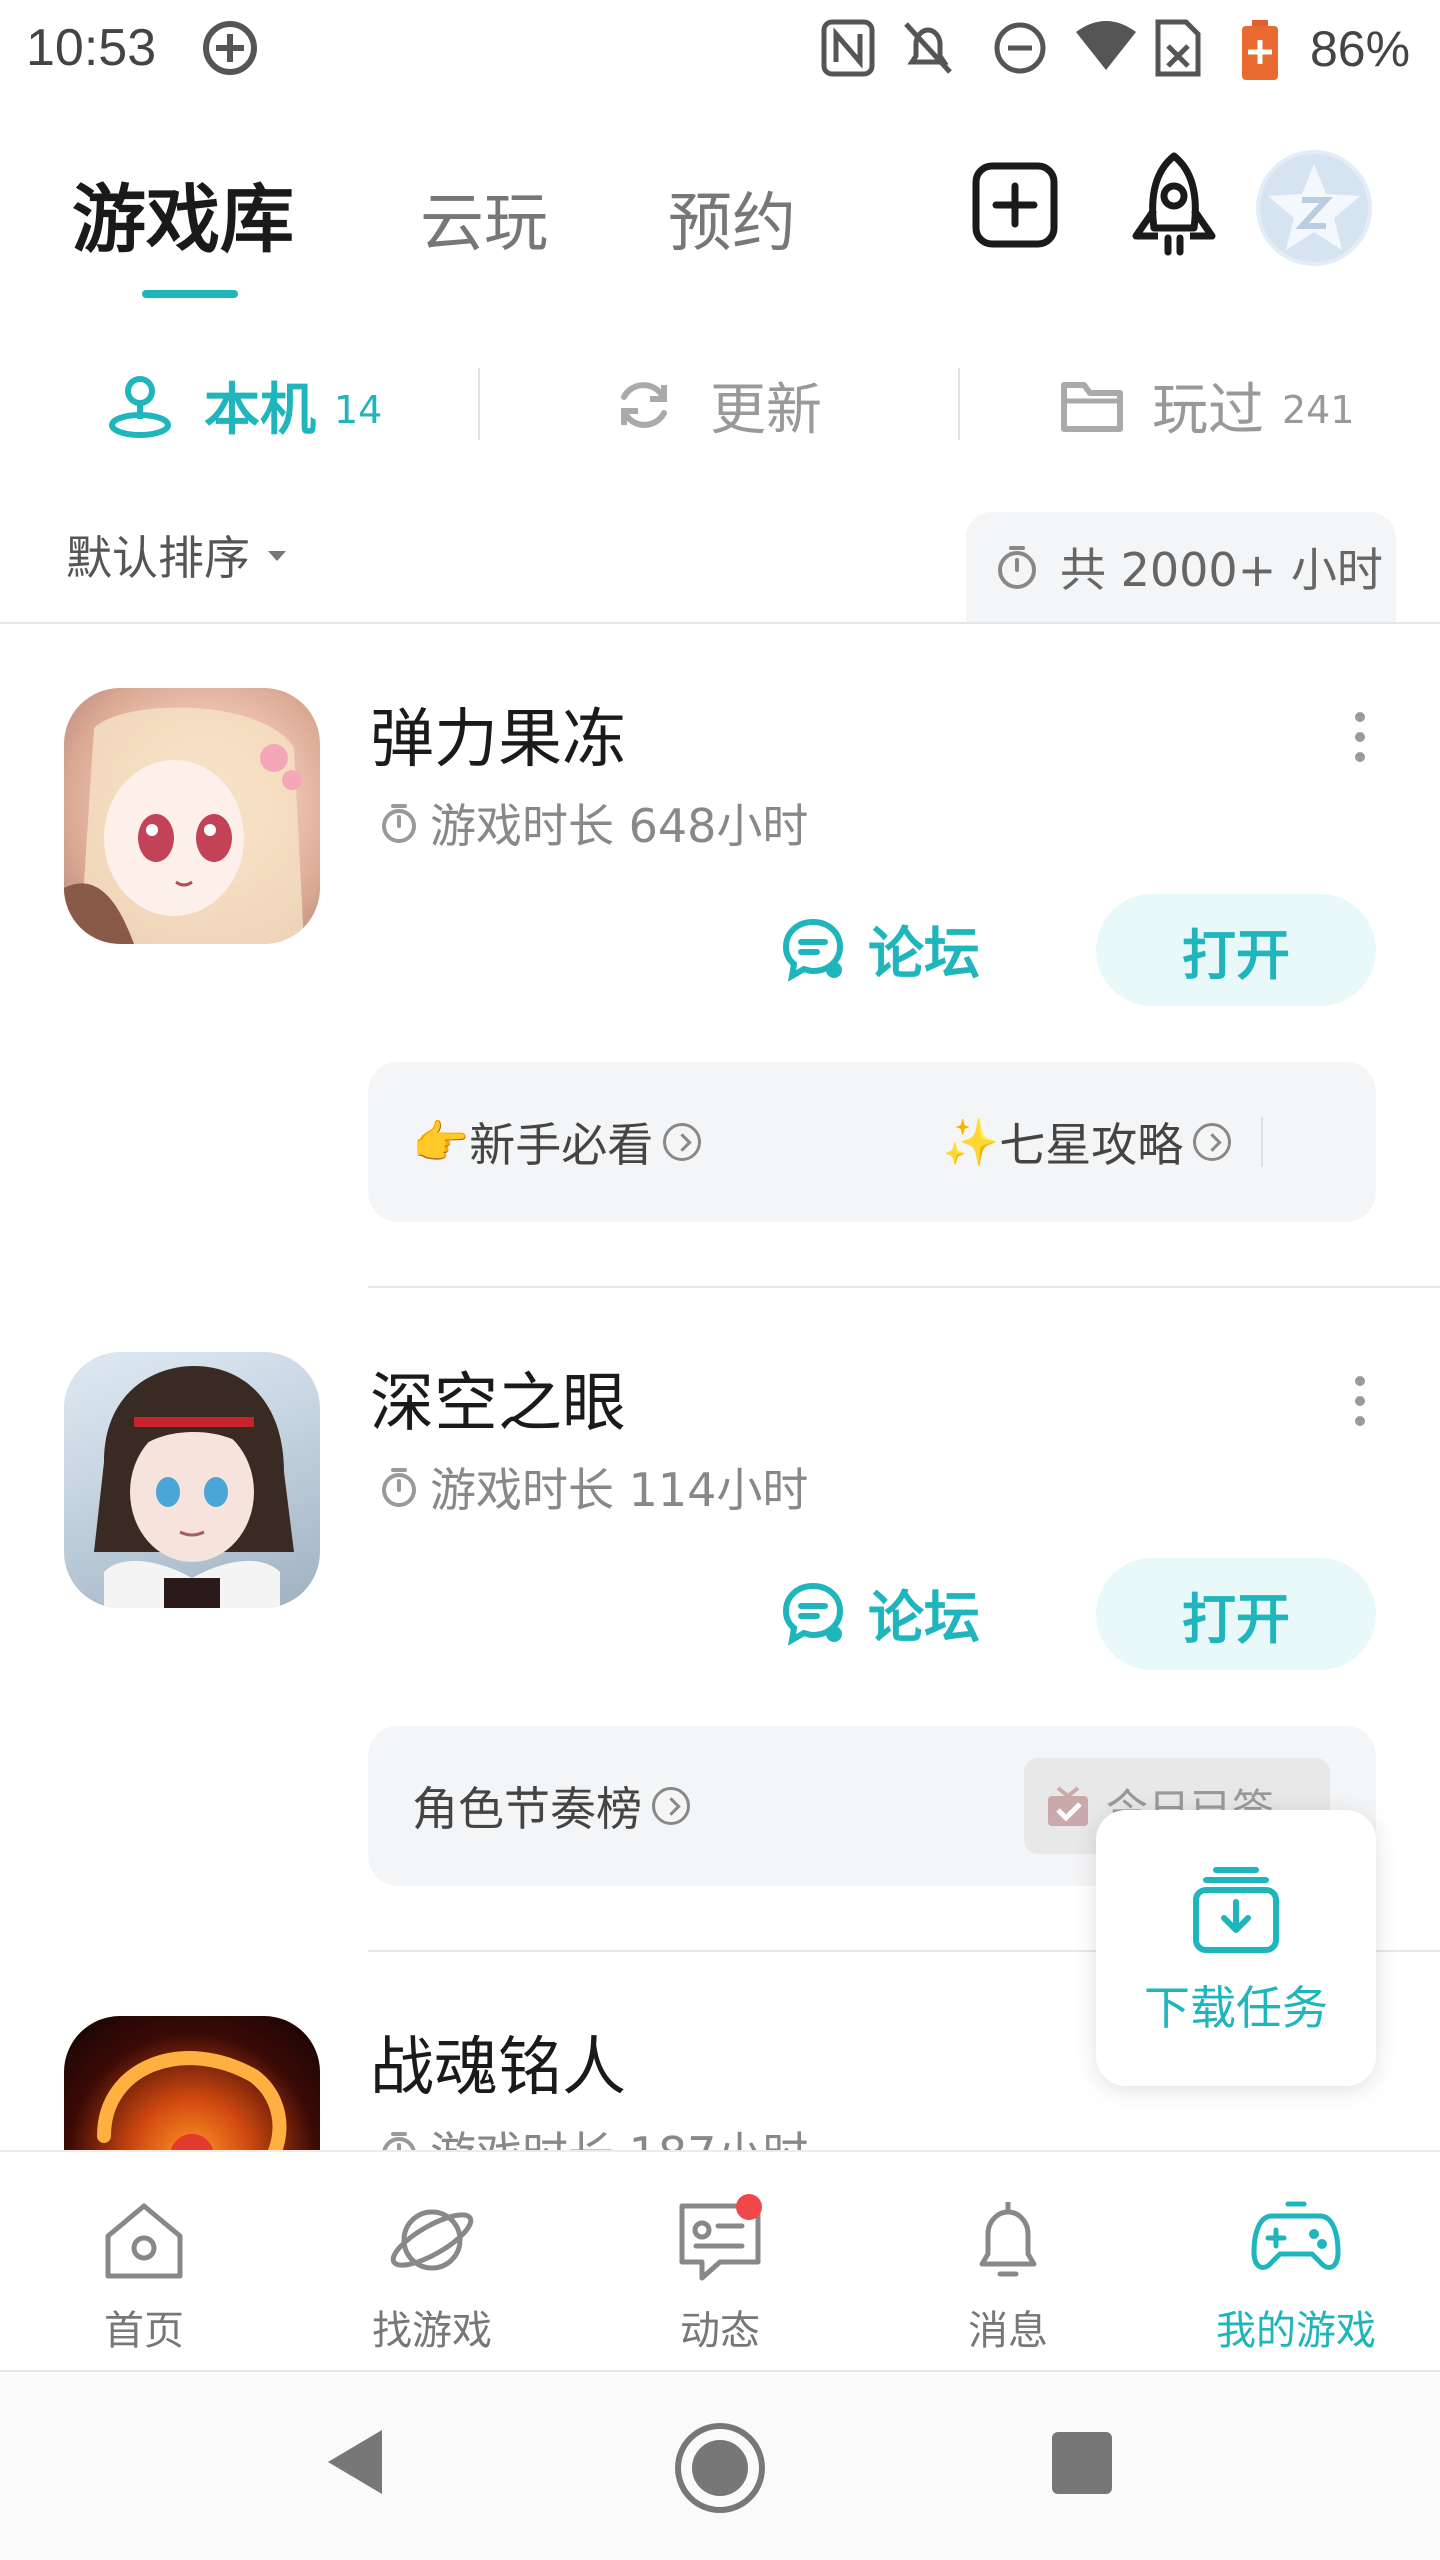 The image size is (1440, 2560). I want to click on add-game-icon, so click(1015, 205).